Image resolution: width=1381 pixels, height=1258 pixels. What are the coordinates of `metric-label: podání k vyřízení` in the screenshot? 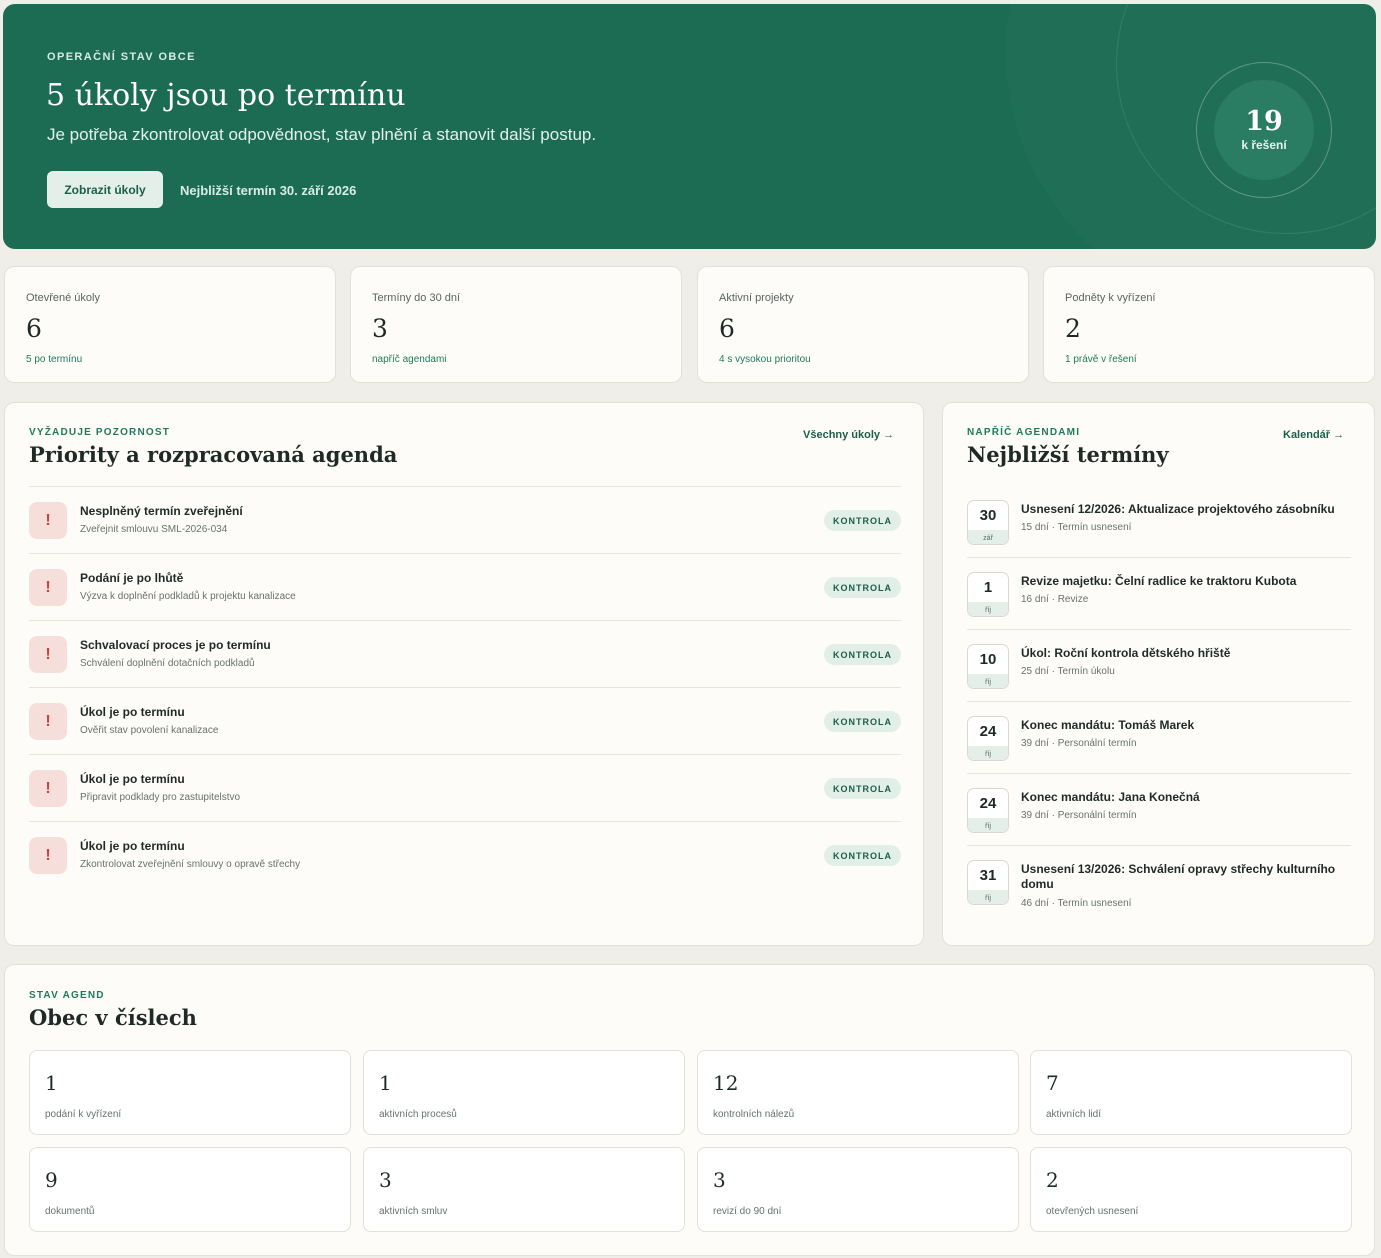 It's located at (83, 1114).